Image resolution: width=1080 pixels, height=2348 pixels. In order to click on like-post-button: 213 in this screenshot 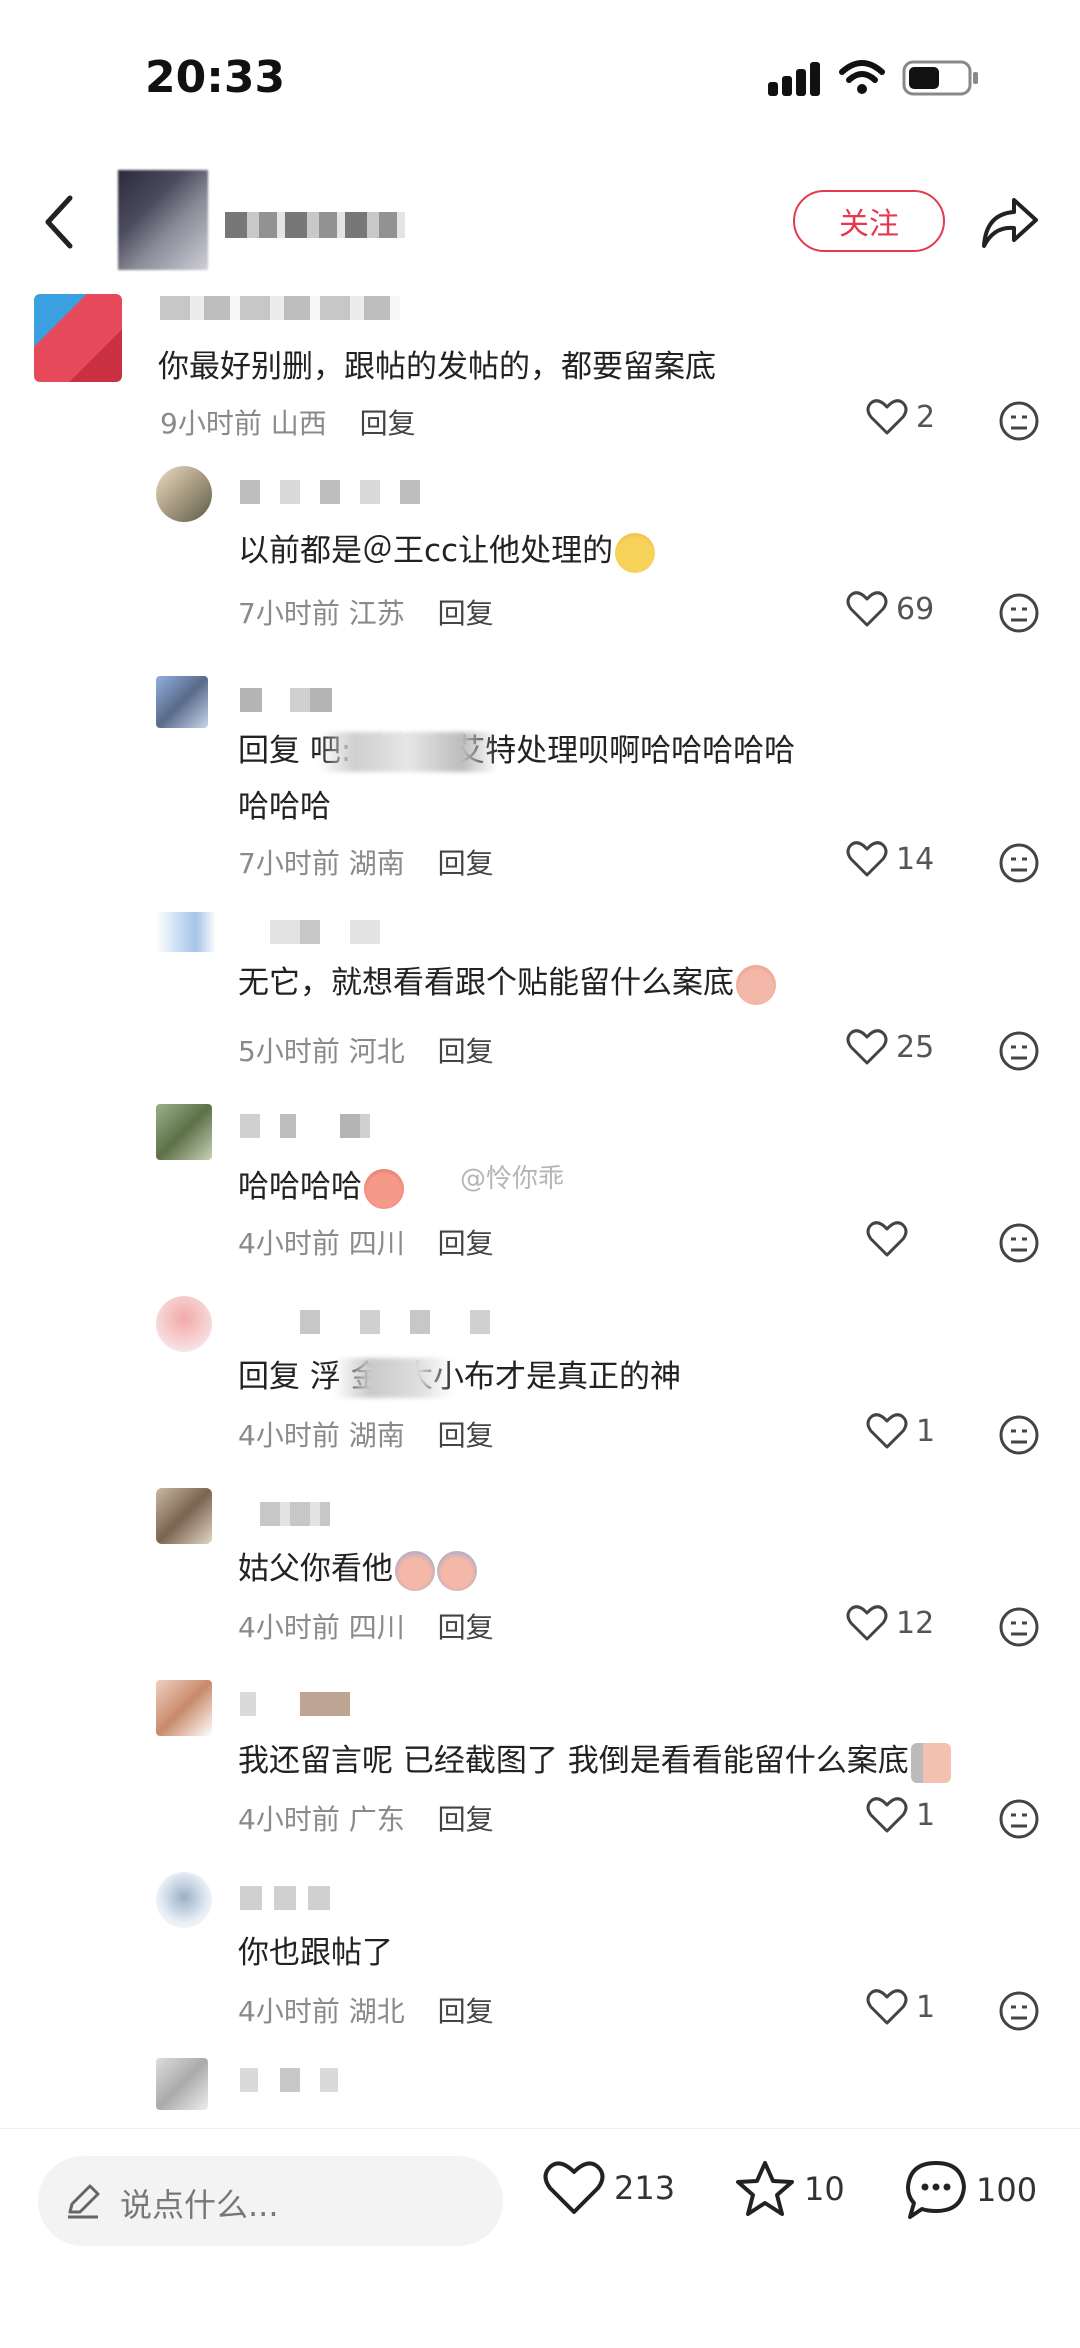, I will do `click(608, 2188)`.